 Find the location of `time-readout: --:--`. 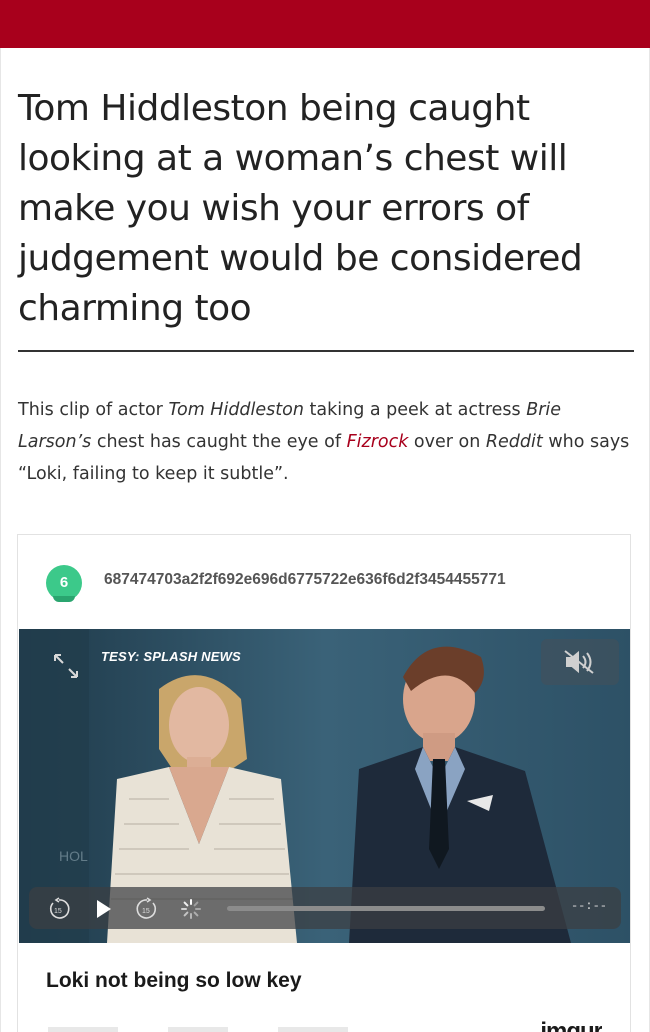

time-readout: --:-- is located at coordinates (588, 906).